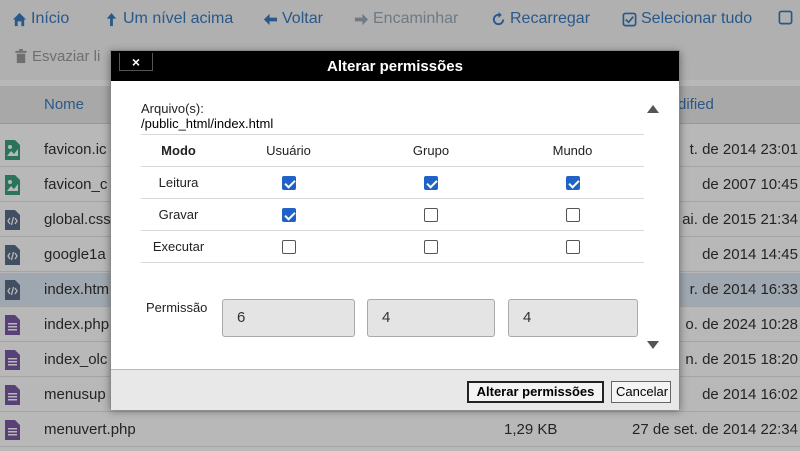 Image resolution: width=800 pixels, height=451 pixels. Describe the element at coordinates (392, 214) in the screenshot. I see `permission-row-write: Gravar` at that location.